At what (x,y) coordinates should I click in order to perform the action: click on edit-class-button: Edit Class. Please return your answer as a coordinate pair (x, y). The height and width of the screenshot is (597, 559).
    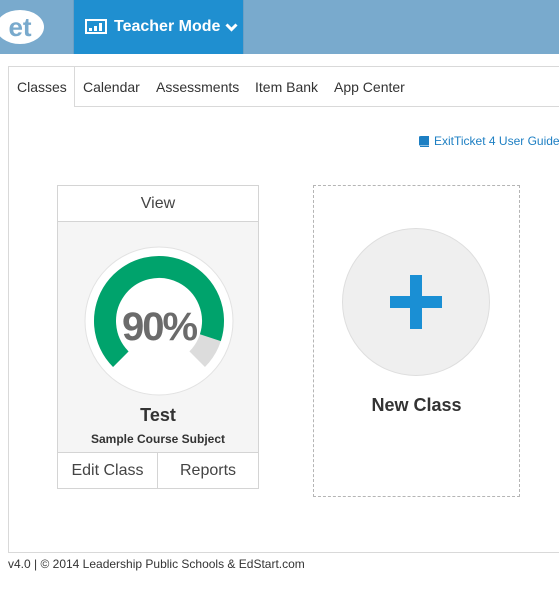
    Looking at the image, I should click on (108, 470).